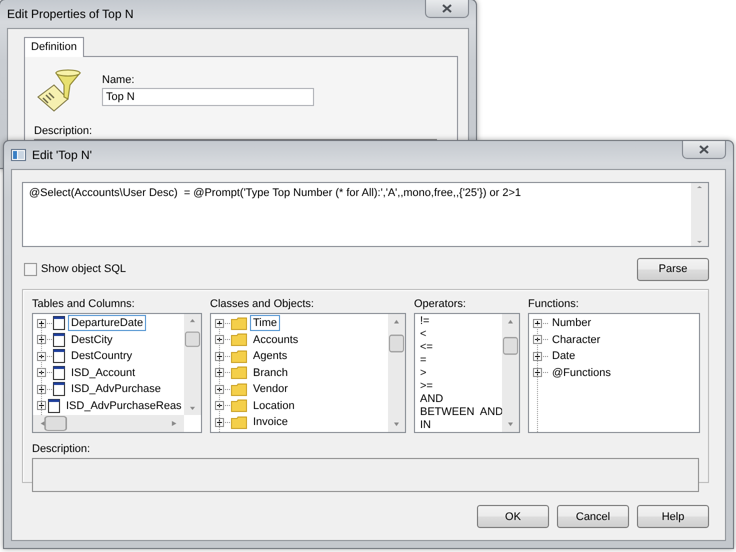 This screenshot has height=552, width=736. What do you see at coordinates (563, 356) in the screenshot?
I see `tree-item: Date` at bounding box center [563, 356].